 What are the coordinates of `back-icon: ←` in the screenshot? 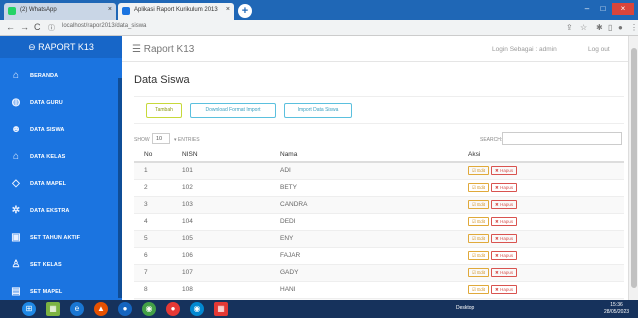 It's located at (10, 27).